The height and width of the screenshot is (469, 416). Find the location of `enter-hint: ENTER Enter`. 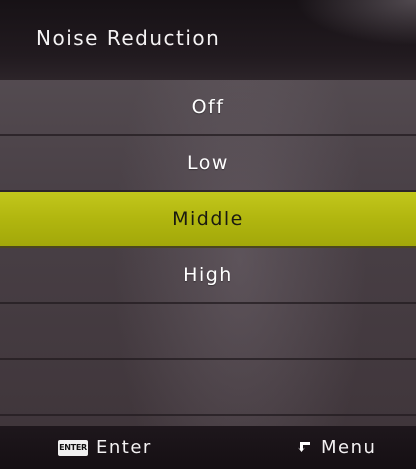

enter-hint: ENTER Enter is located at coordinates (105, 447).